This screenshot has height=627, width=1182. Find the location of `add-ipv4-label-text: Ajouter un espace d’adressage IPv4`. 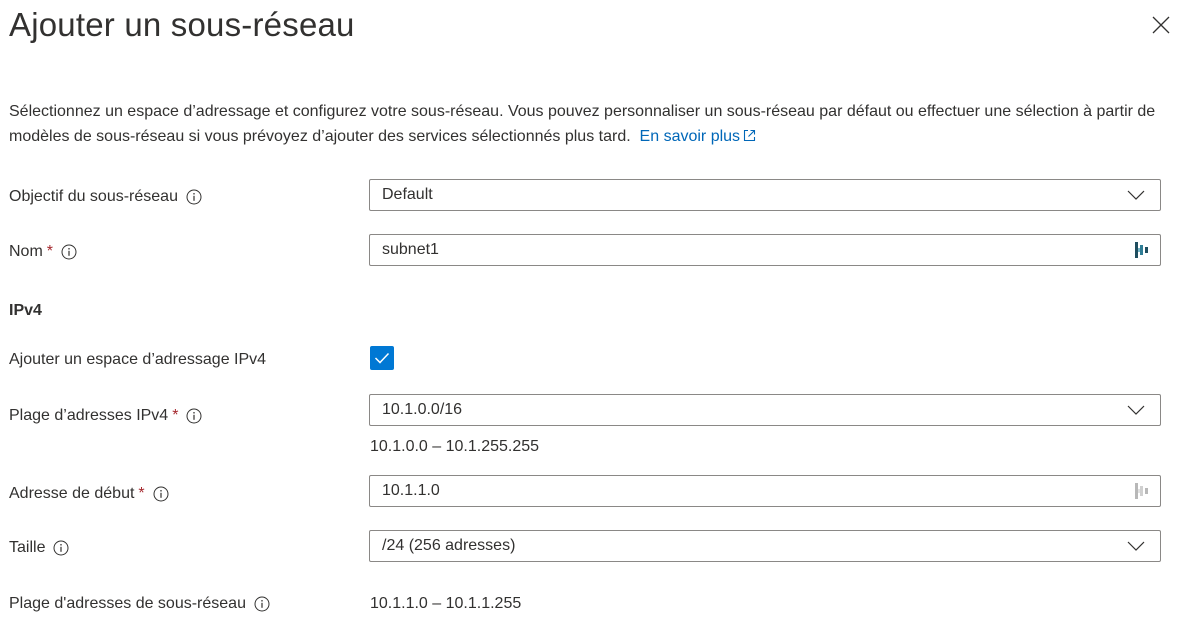

add-ipv4-label-text: Ajouter un espace d’adressage IPv4 is located at coordinates (138, 359).